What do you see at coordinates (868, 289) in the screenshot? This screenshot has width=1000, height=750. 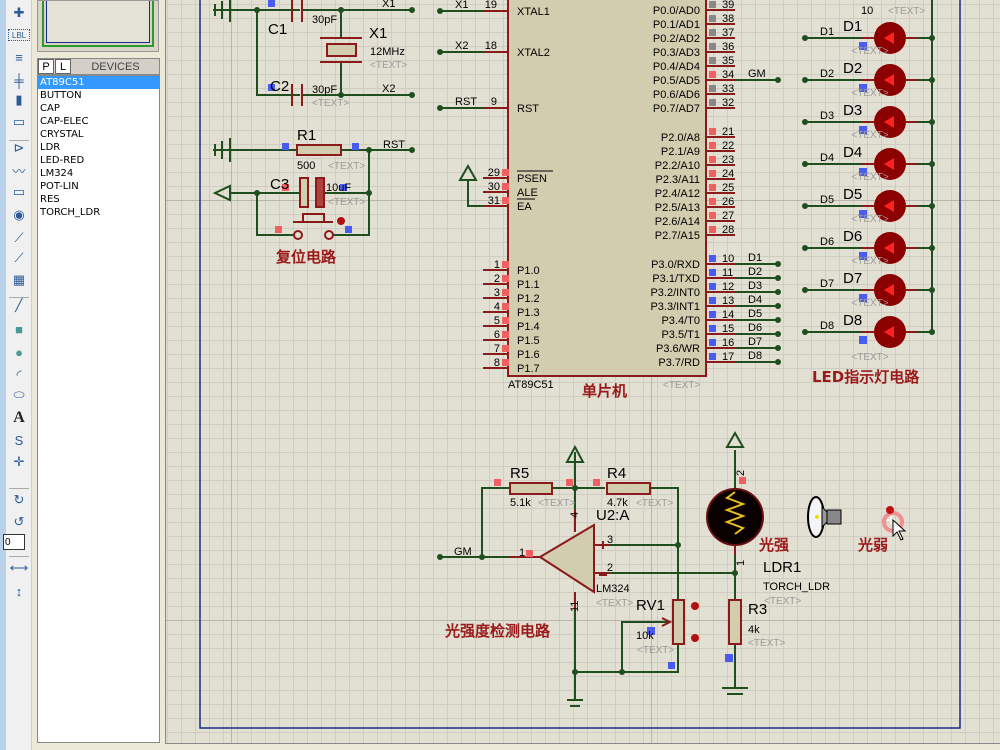 I see `led-d7: D7 D7 <TEXT>` at bounding box center [868, 289].